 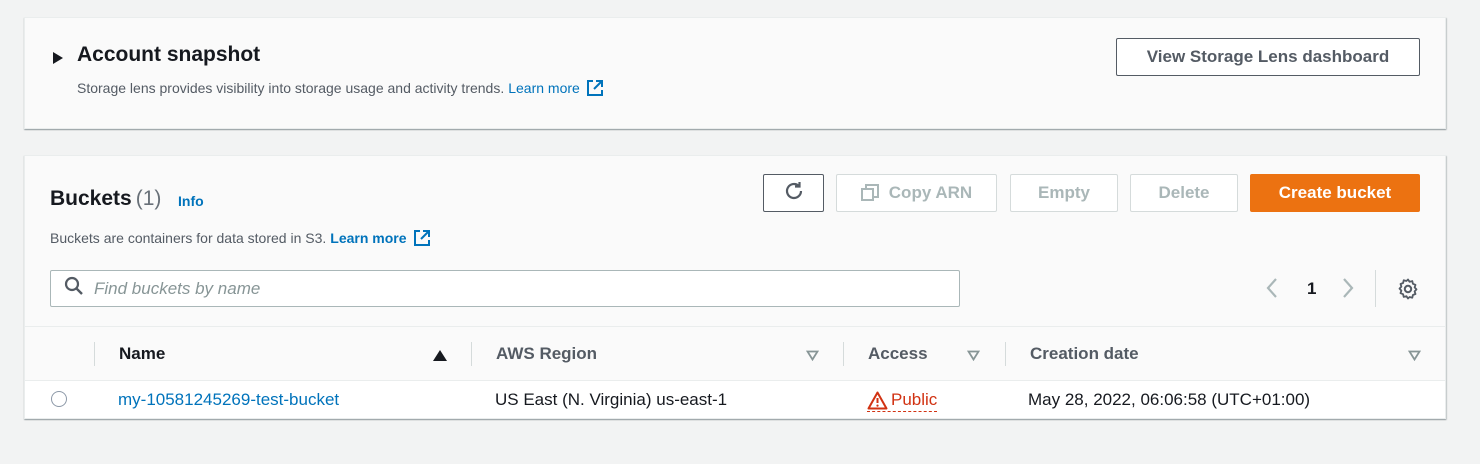 I want to click on empty-button: Empty, so click(x=1064, y=193).